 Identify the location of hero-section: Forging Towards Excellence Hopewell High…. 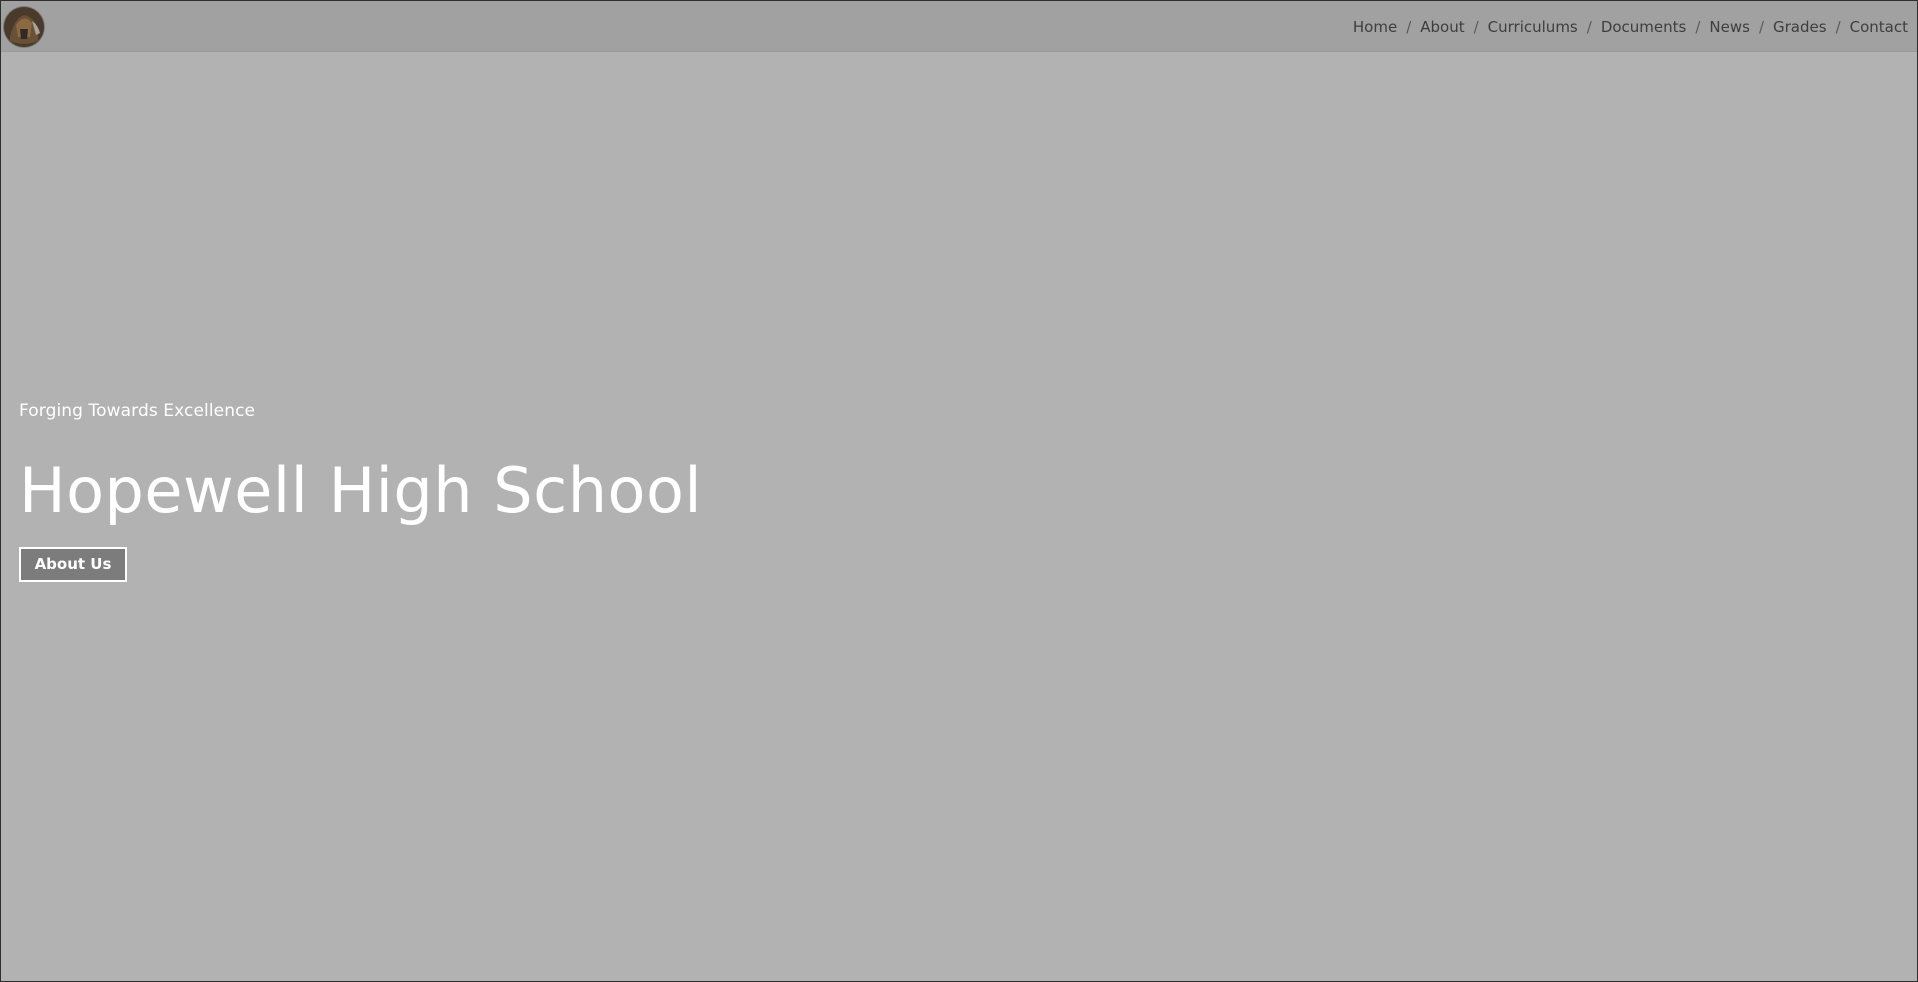
(360, 489).